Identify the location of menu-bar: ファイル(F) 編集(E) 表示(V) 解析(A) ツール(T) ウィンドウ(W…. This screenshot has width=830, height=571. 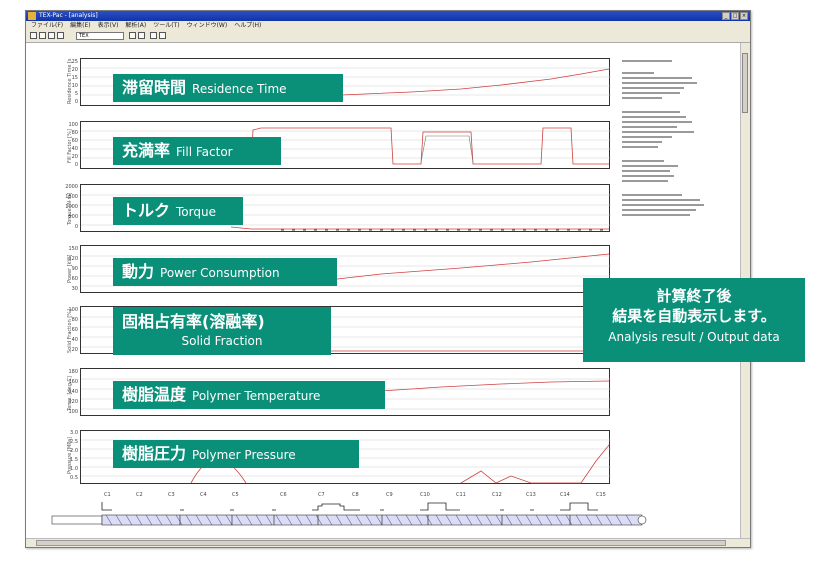
(388, 25).